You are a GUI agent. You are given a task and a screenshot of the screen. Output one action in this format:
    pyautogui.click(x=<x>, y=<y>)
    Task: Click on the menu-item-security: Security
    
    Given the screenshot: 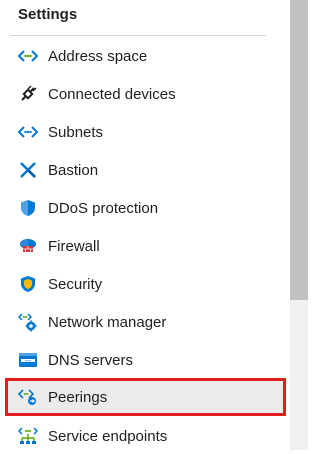 What is the action you would take?
    pyautogui.click(x=146, y=284)
    